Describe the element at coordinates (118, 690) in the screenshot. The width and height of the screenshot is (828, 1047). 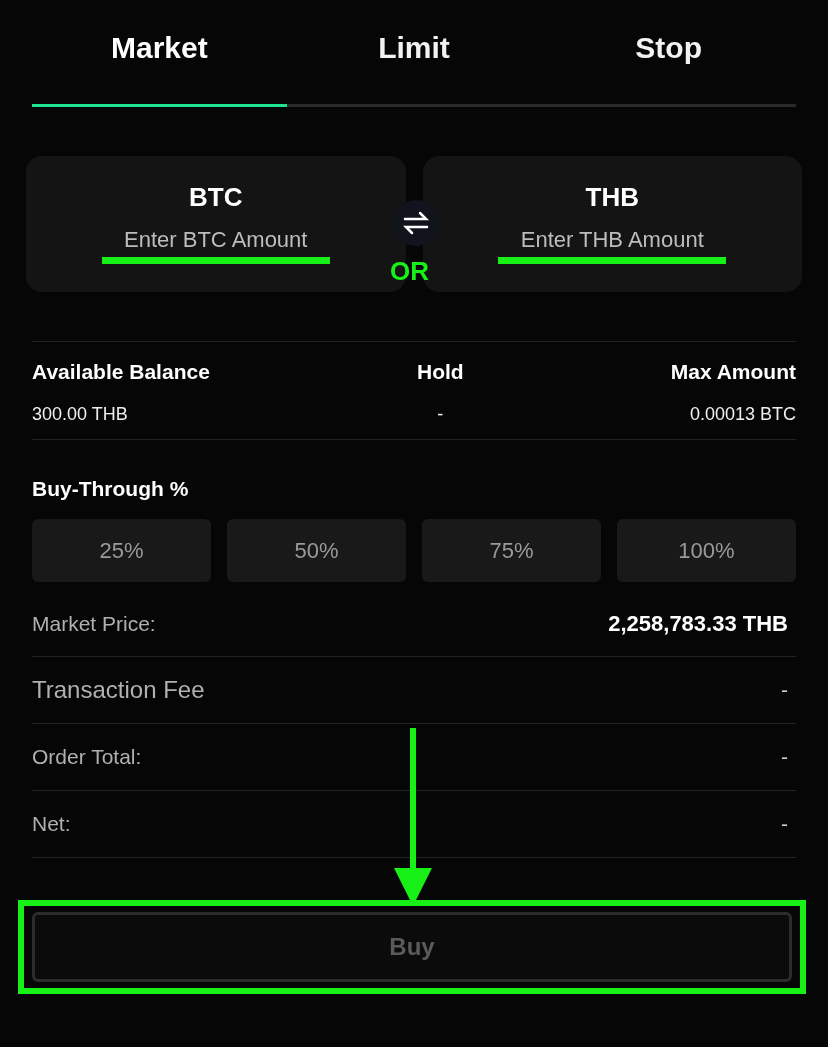
I see `summary-label: Transaction Fee` at that location.